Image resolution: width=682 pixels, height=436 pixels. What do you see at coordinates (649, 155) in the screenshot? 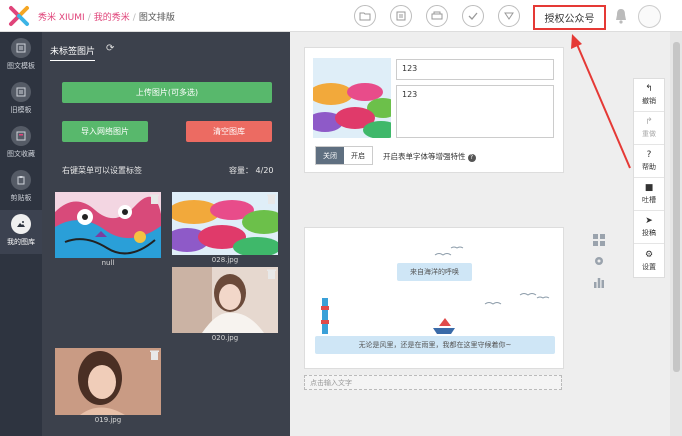
I see `help-icon: ?` at bounding box center [649, 155].